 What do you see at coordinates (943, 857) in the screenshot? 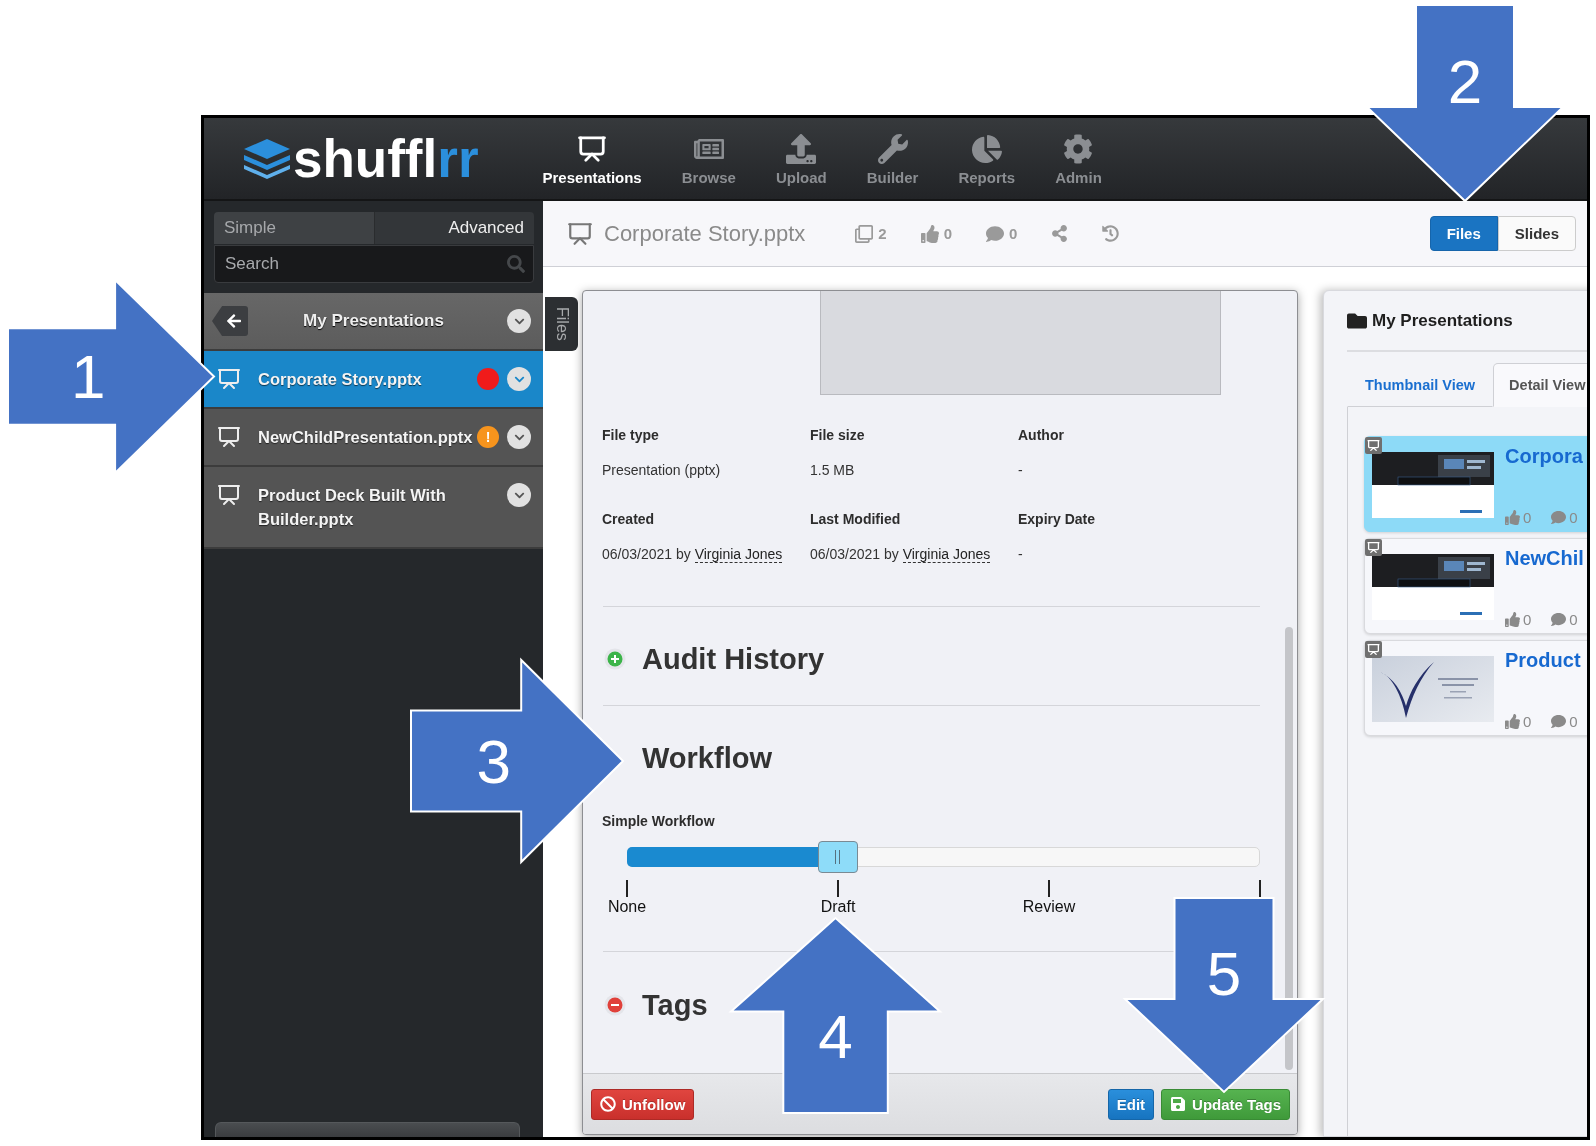
I see `workflow-slider` at bounding box center [943, 857].